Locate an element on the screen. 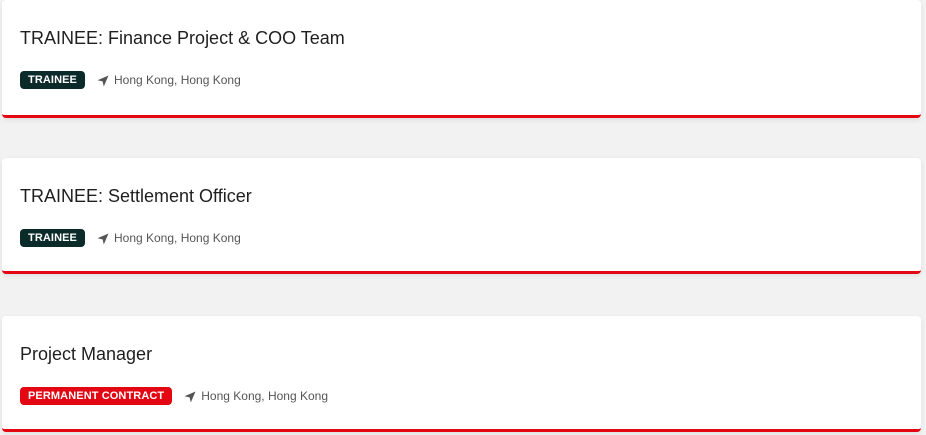 The width and height of the screenshot is (926, 435). job-meta: PERMANENT CONTRACT Hong Kong, Hong Kong is located at coordinates (174, 396).